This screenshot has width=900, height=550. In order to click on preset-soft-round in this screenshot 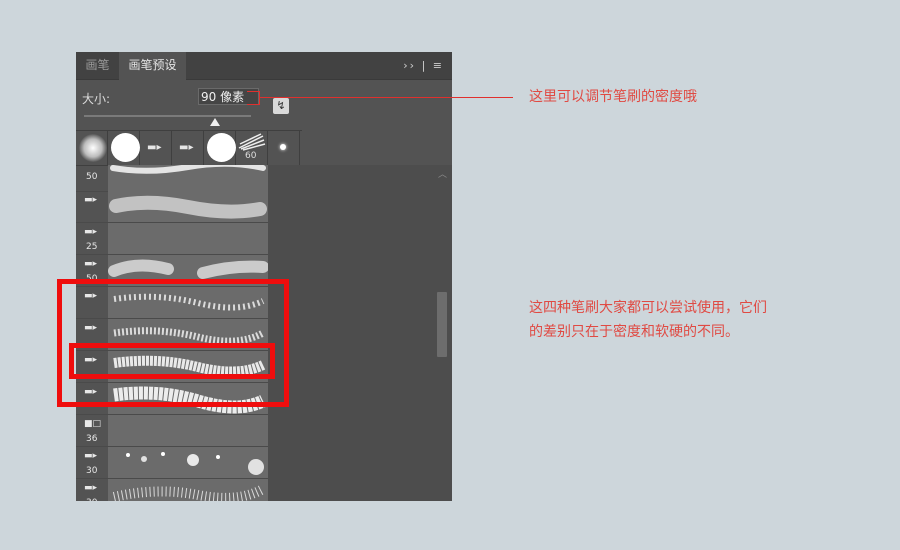, I will do `click(92, 148)`.